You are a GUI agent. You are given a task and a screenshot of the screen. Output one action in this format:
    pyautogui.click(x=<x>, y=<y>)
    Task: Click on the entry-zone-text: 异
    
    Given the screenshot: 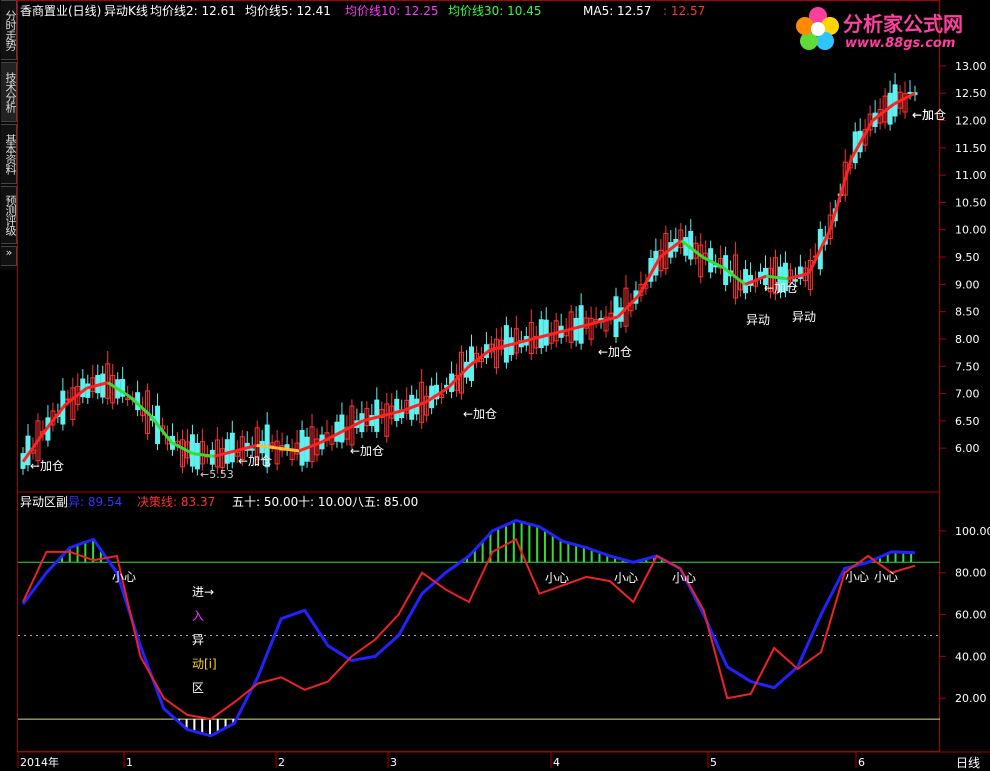 What is the action you would take?
    pyautogui.click(x=198, y=640)
    